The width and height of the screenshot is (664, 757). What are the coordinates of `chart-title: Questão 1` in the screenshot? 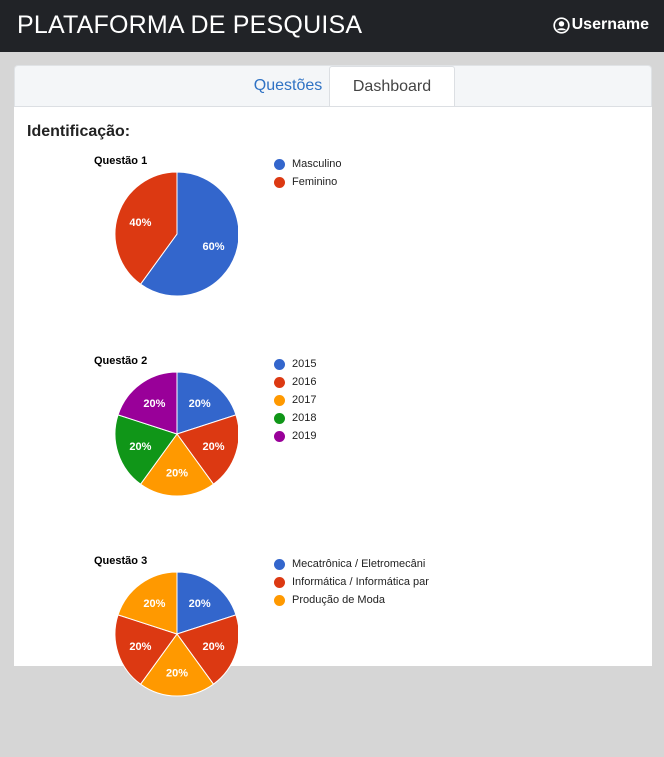 It's located at (120, 161).